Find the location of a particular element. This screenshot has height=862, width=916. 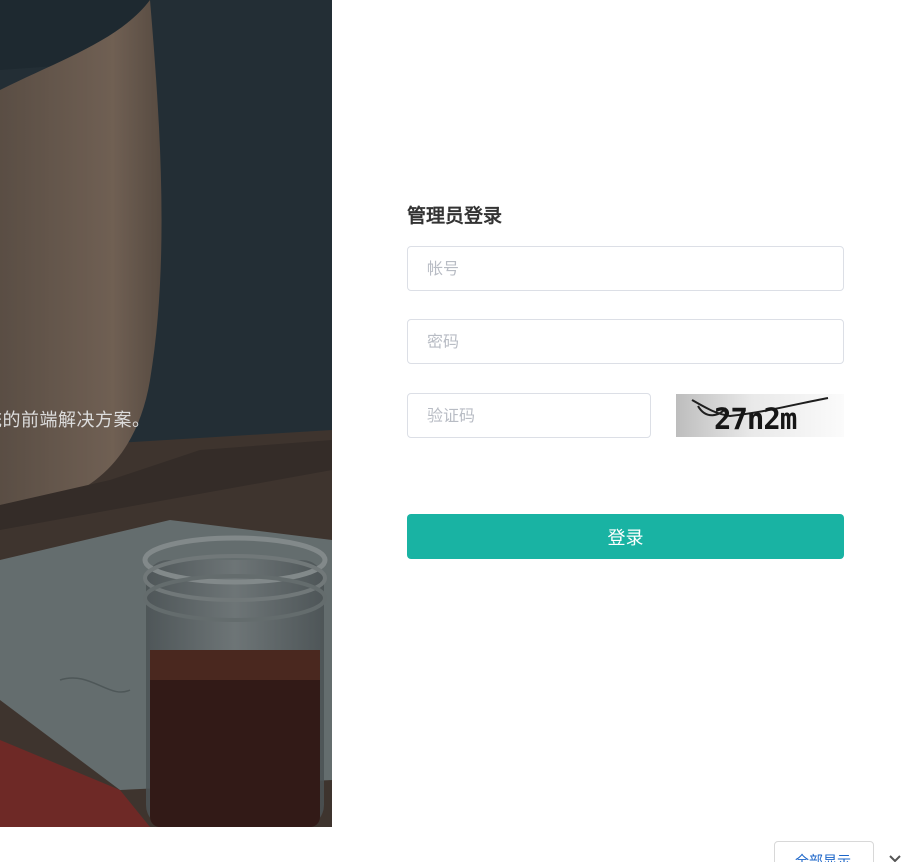

close-icon is located at coordinates (895, 855).